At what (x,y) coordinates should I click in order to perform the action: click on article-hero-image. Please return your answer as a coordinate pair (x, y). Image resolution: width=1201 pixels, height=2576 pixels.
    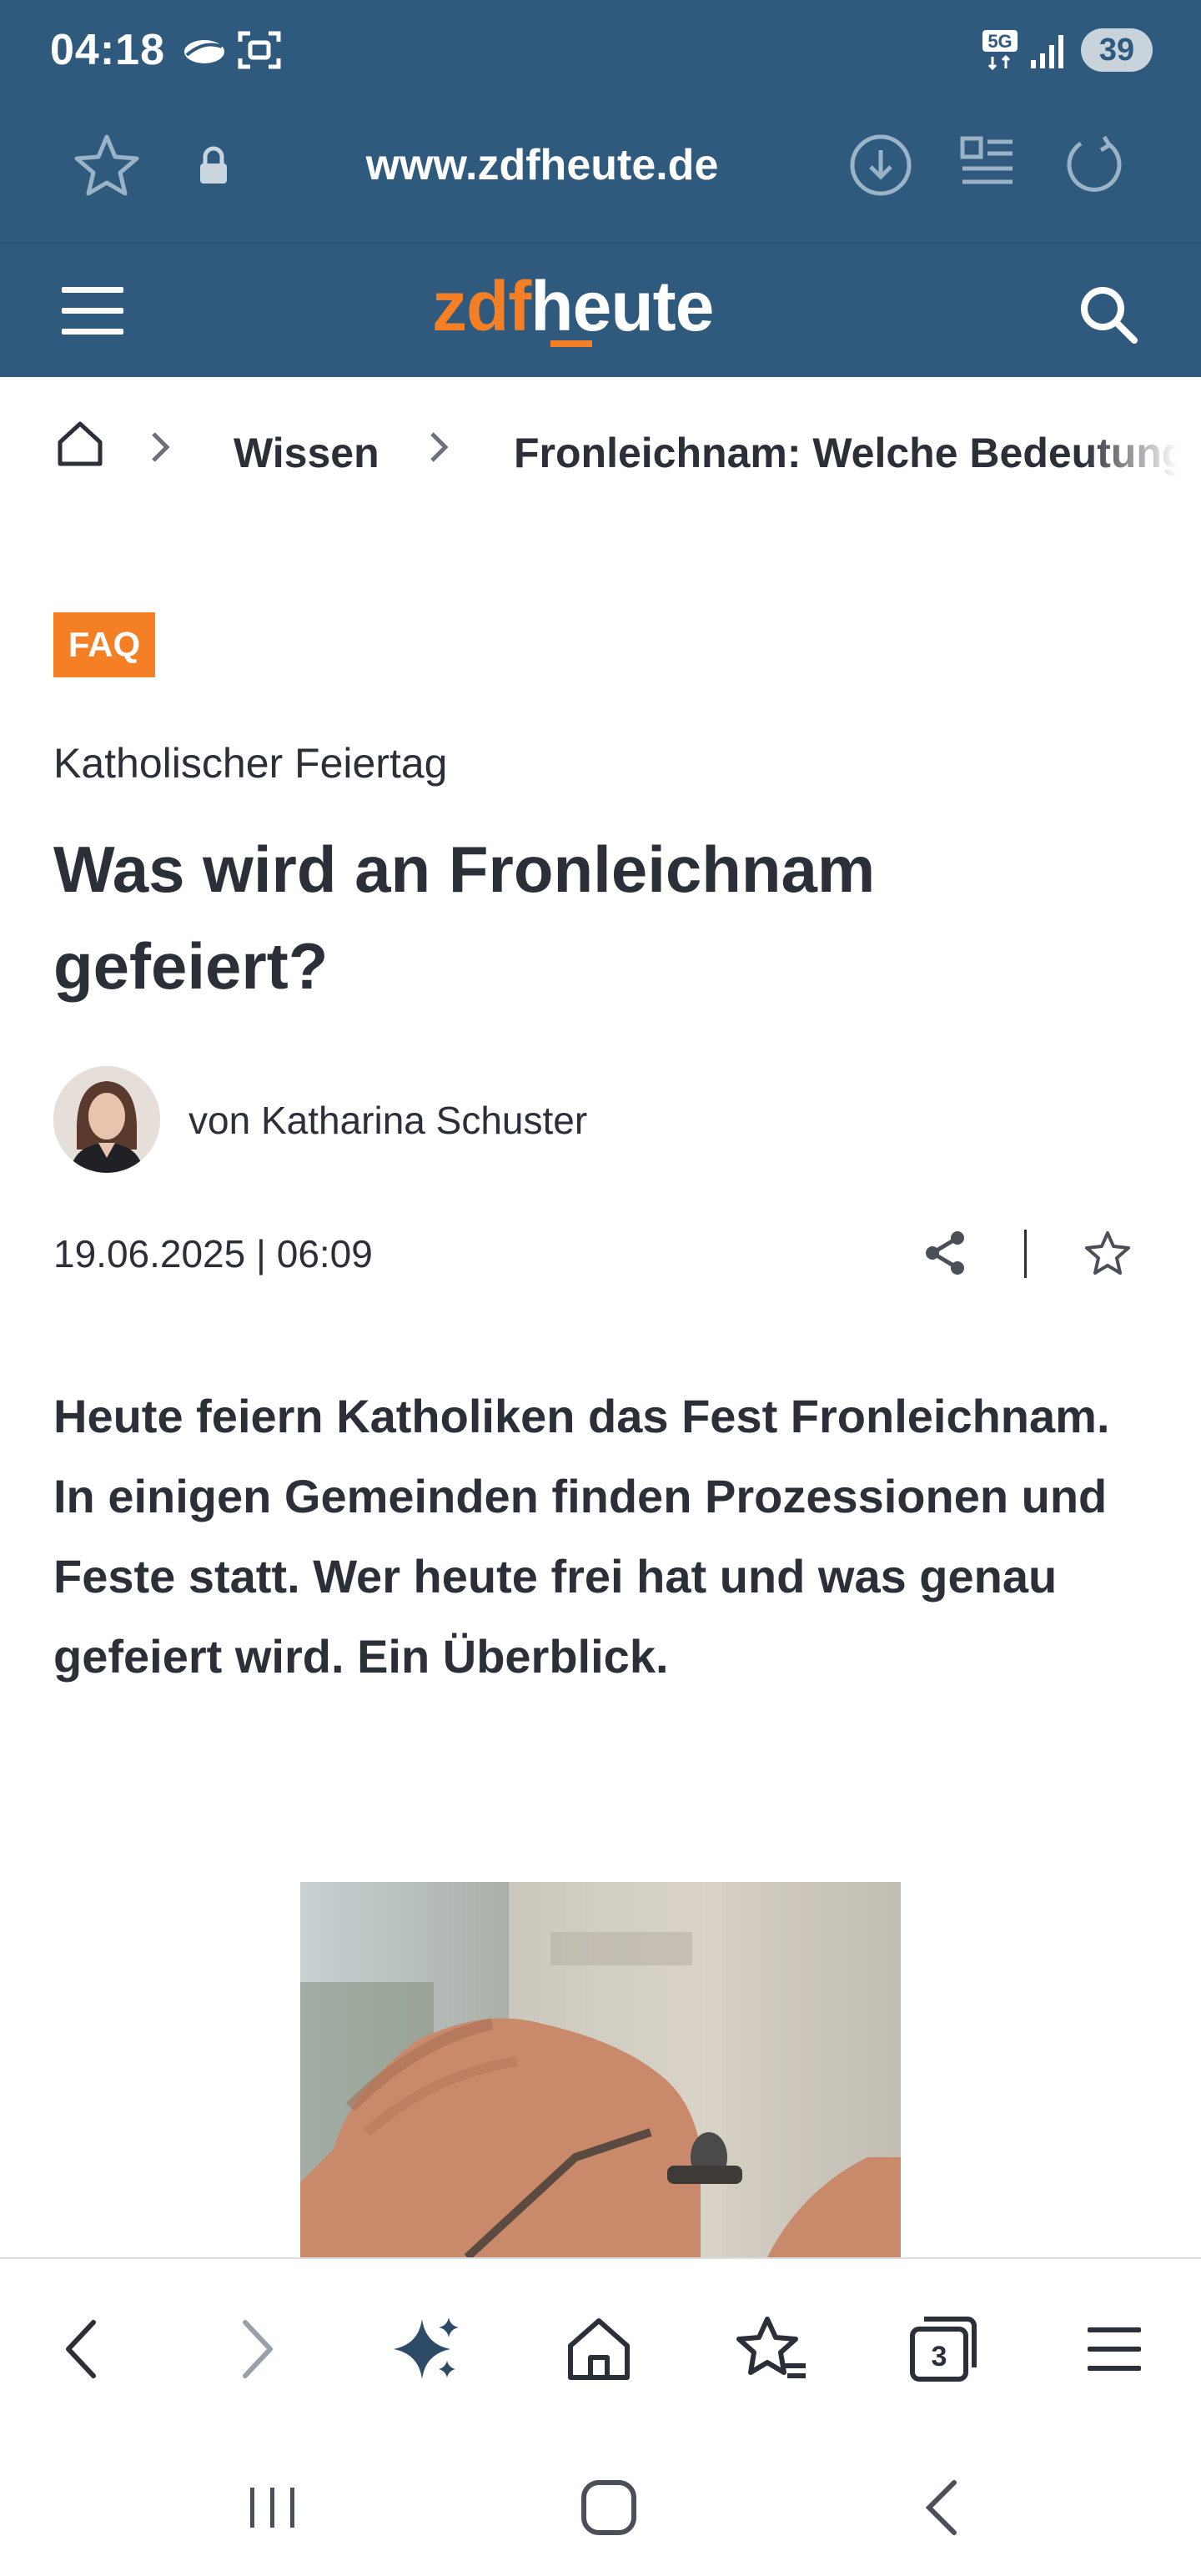
    Looking at the image, I should click on (601, 2069).